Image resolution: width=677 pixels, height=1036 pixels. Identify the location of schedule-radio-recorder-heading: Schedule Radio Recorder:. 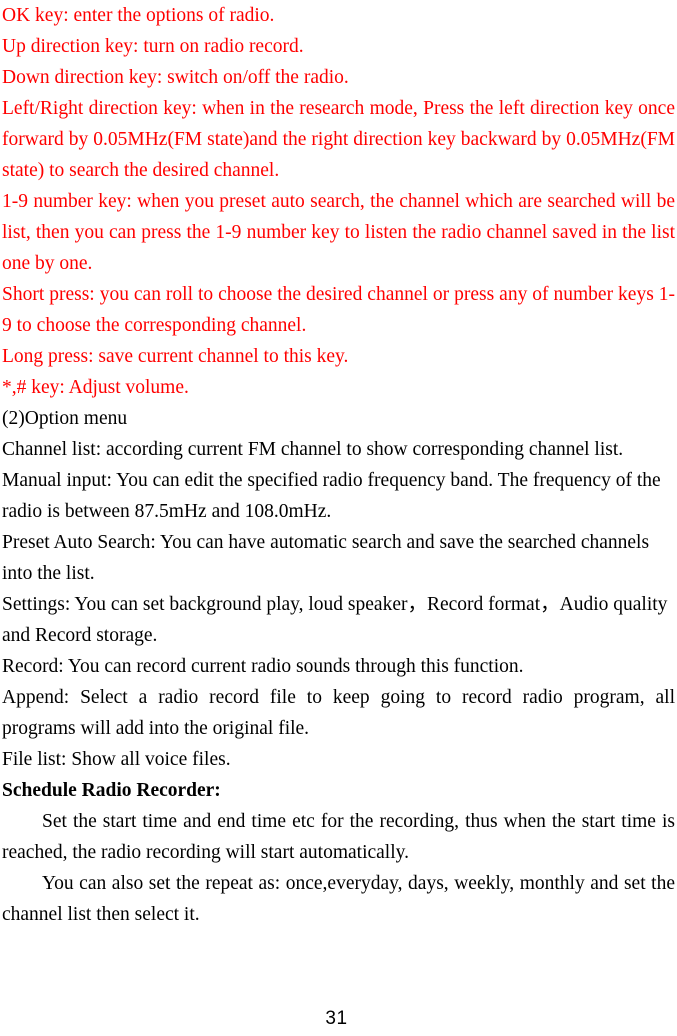
(111, 790).